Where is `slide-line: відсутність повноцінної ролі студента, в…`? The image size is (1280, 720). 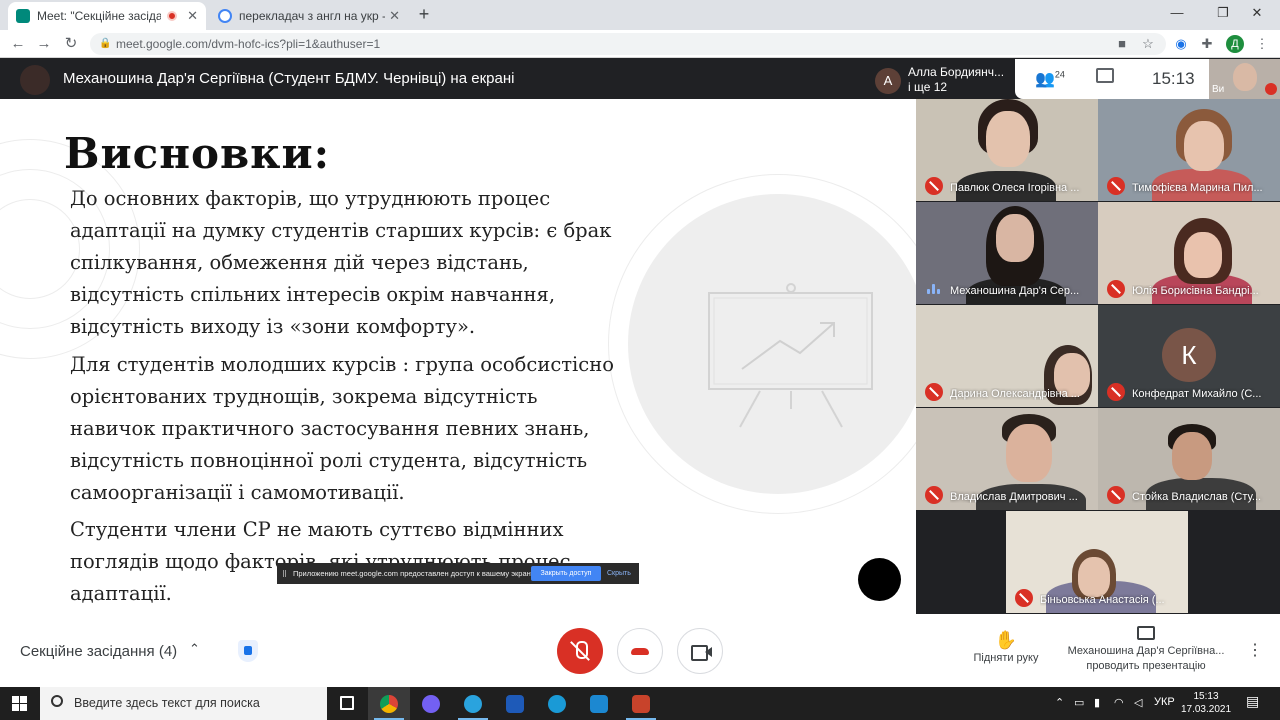 slide-line: відсутність повноцінної ролі студента, в… is located at coordinates (329, 460).